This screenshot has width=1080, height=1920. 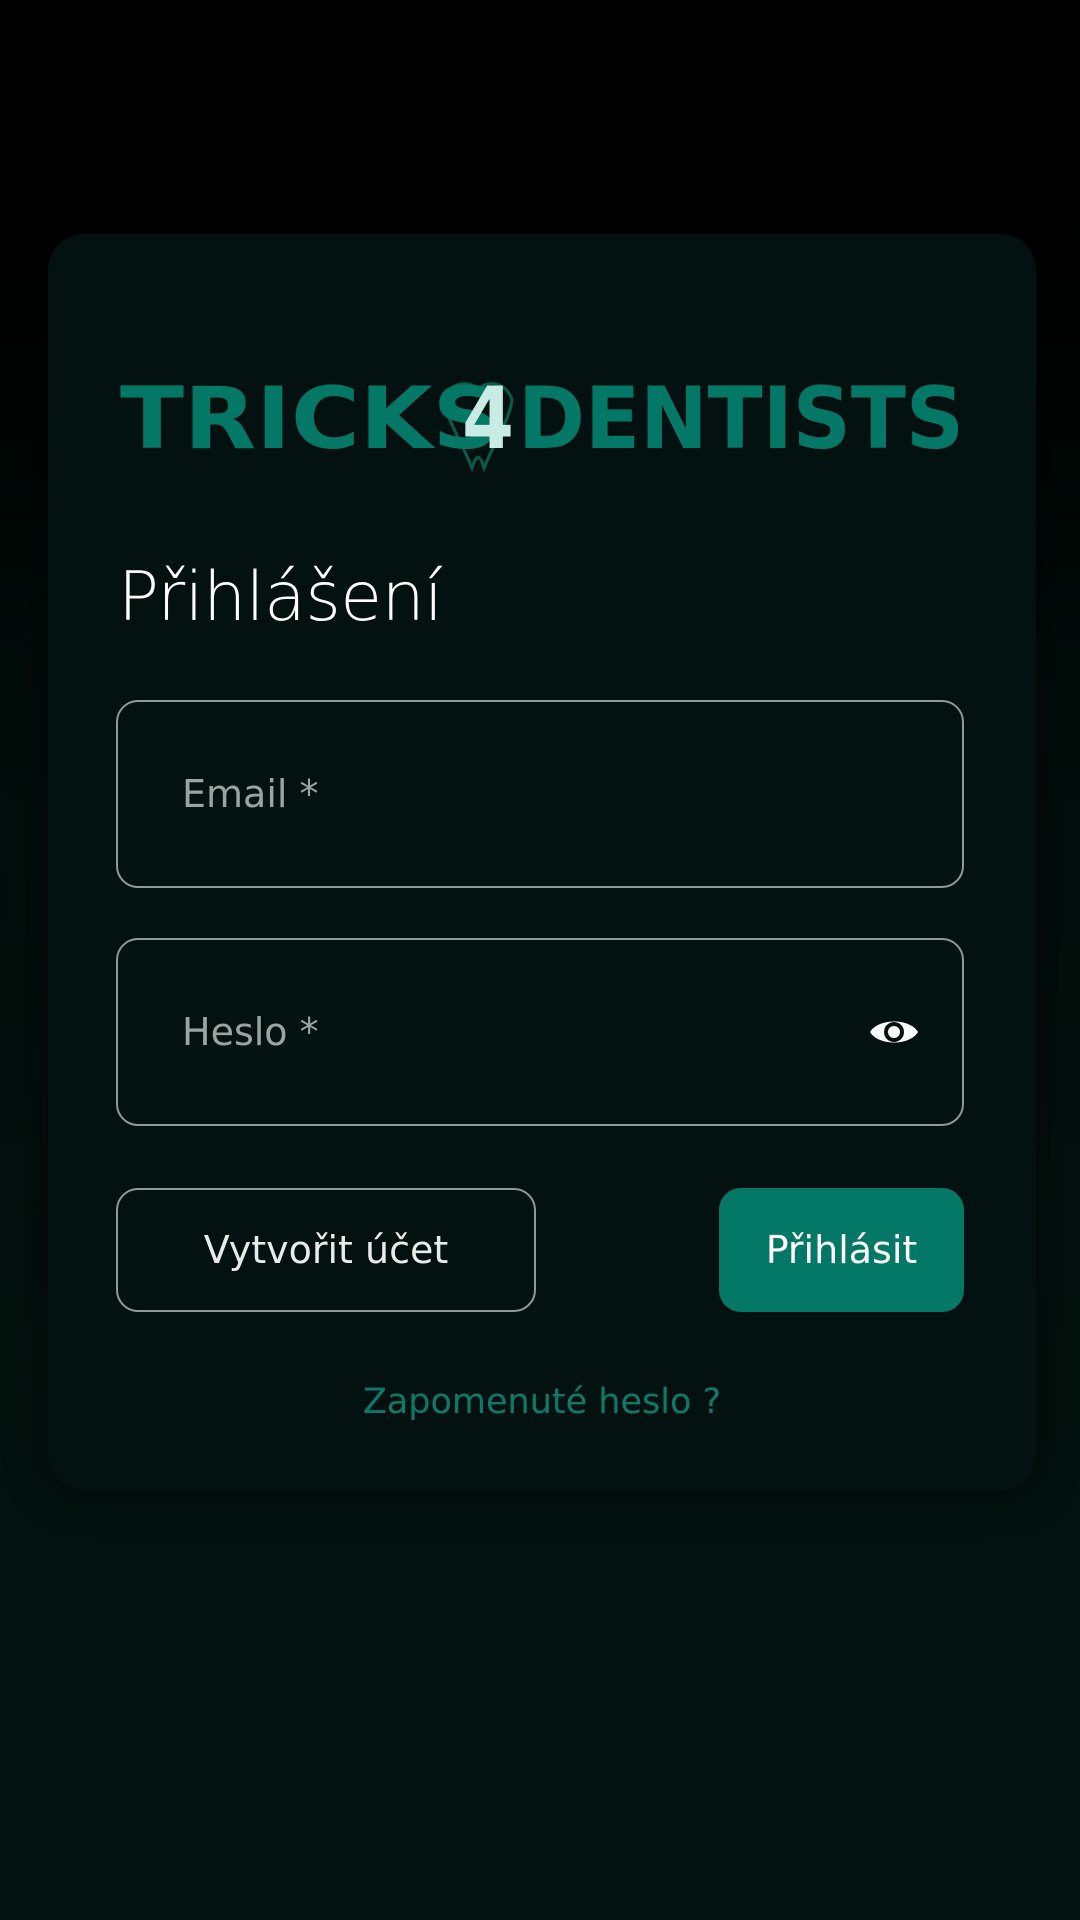 What do you see at coordinates (741, 419) in the screenshot?
I see `logo-text-dentists: DENTISTS` at bounding box center [741, 419].